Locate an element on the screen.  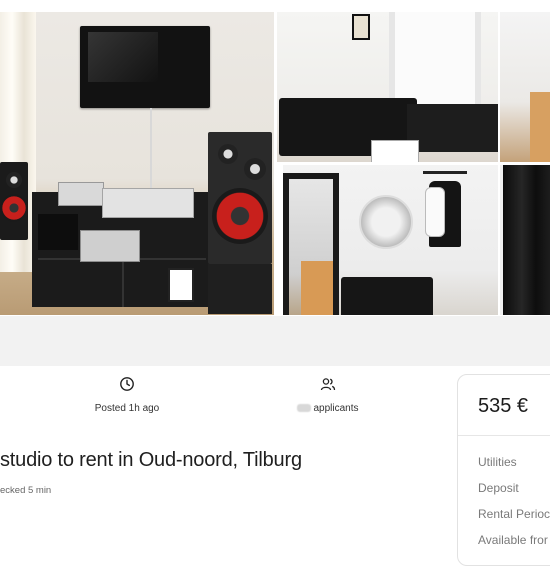
picture-frame is located at coordinates (181, 285).